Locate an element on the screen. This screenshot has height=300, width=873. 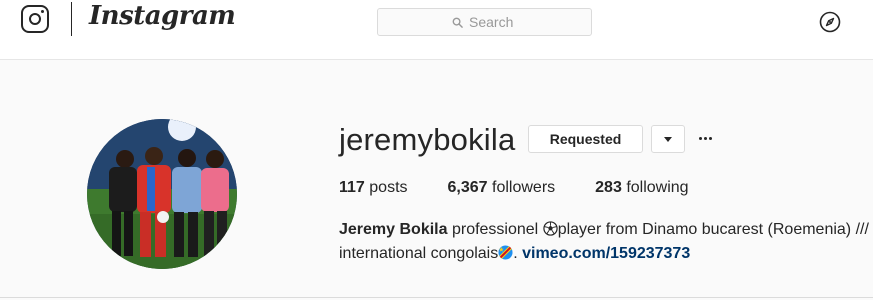
suggestions-dropdown-button is located at coordinates (668, 139).